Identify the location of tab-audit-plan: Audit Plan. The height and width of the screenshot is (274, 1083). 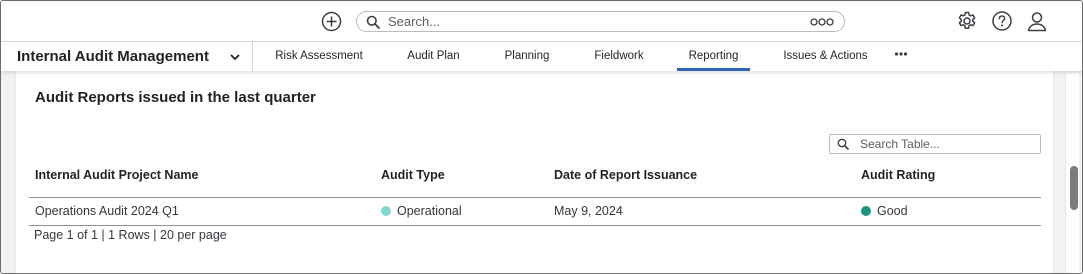
(433, 56).